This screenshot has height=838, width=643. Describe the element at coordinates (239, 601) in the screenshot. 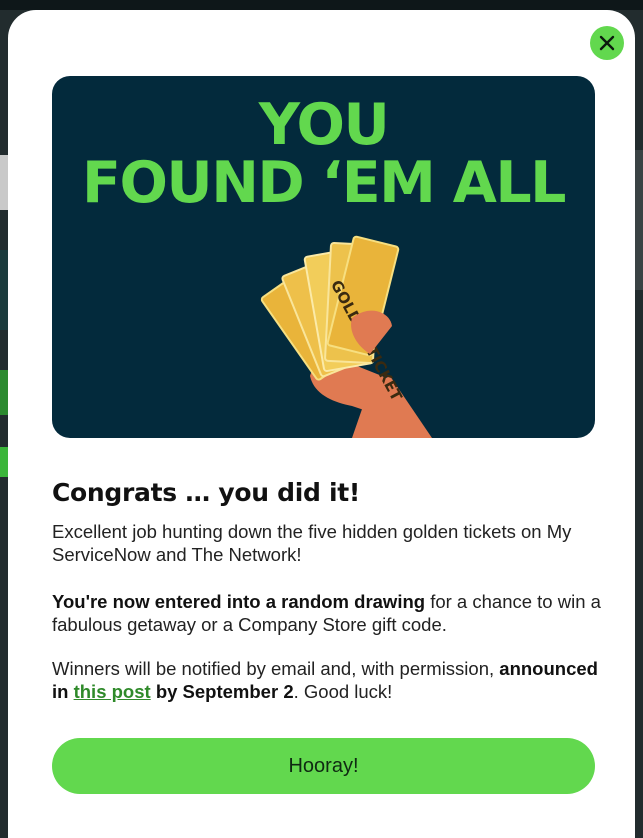

I see `drawing-bold-text: You're now entered into a random drawing` at that location.